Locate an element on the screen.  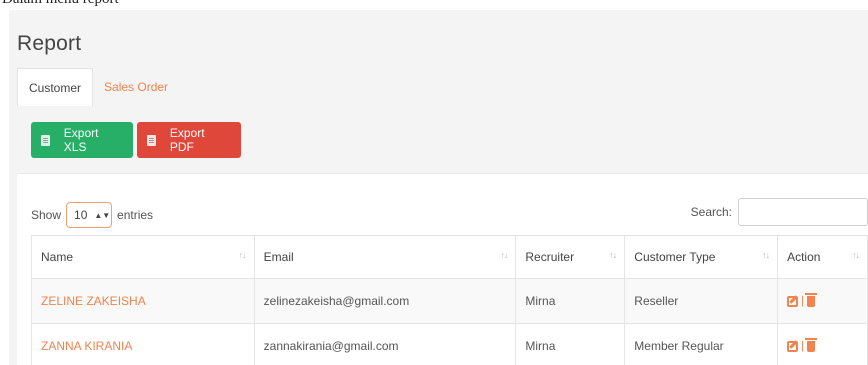
export-xls-label: Export XLS is located at coordinates (81, 140).